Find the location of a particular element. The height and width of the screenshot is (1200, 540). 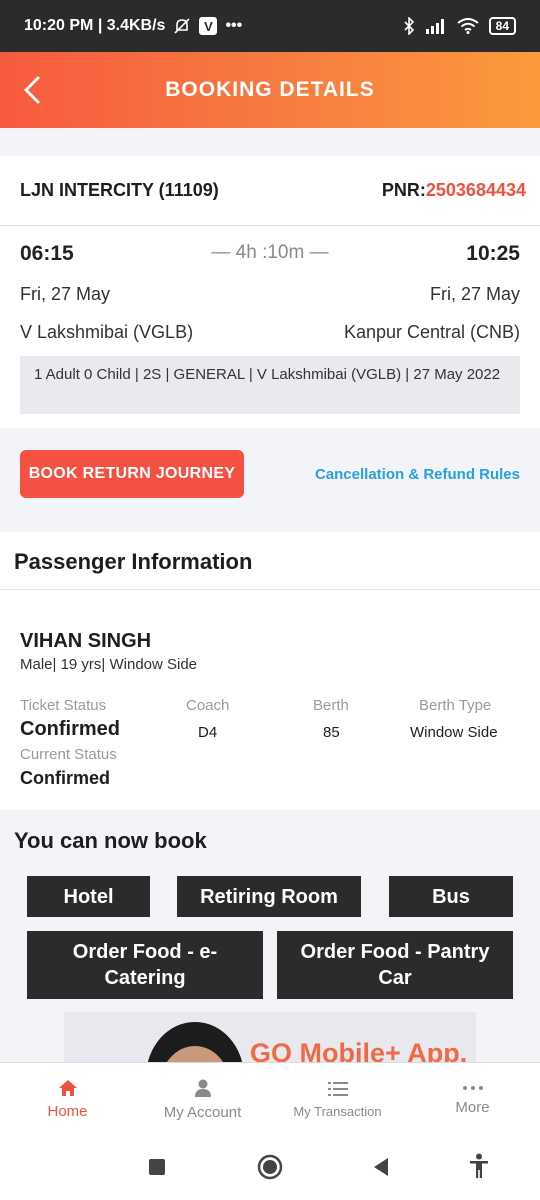

bluetooth-icon is located at coordinates (409, 26).